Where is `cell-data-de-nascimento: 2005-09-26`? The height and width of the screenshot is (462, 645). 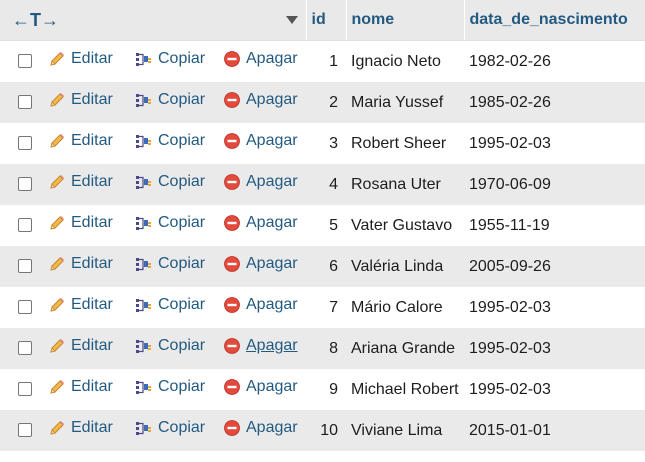 cell-data-de-nascimento: 2005-09-26 is located at coordinates (554, 266).